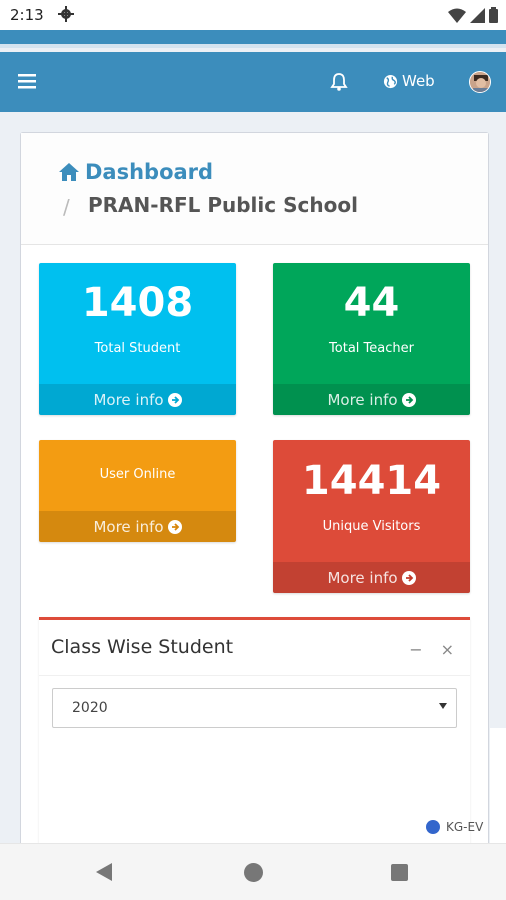 The width and height of the screenshot is (506, 900). I want to click on stat-label: Total Student, so click(137, 348).